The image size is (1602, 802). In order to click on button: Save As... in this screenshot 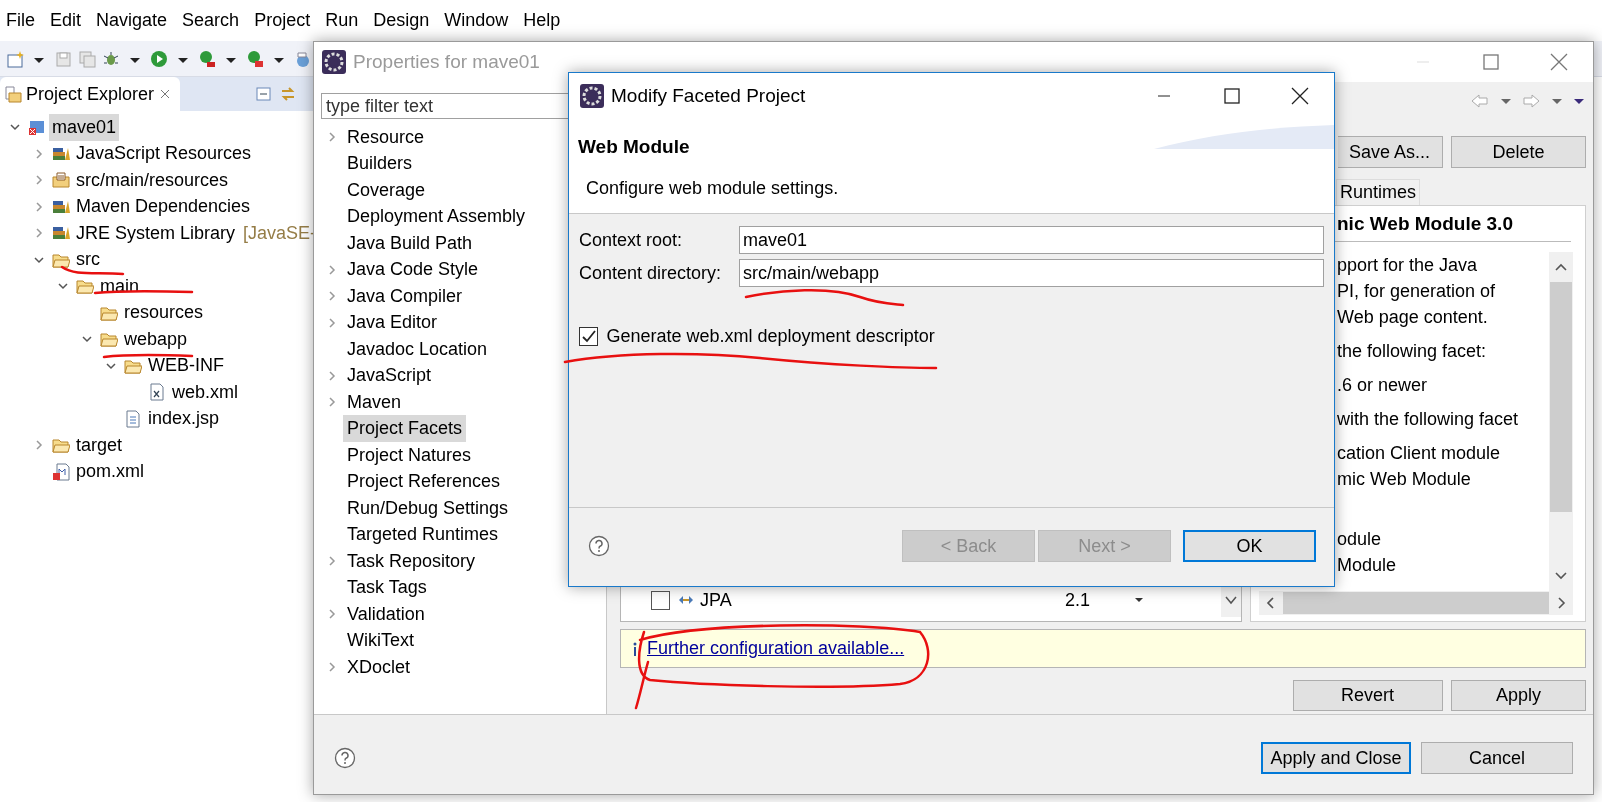, I will do `click(1390, 152)`.